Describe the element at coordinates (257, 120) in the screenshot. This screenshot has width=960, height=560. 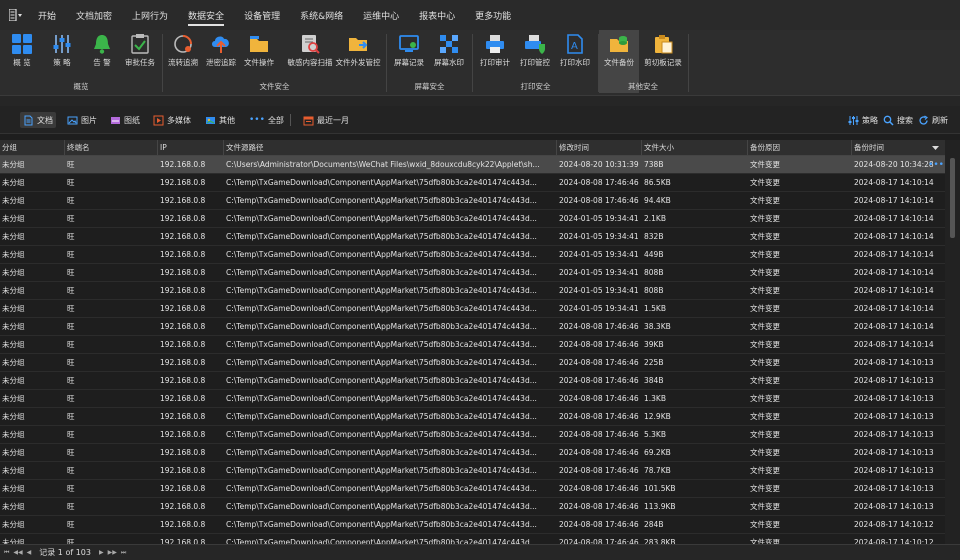
I see `ellipsis-icon: •••` at that location.